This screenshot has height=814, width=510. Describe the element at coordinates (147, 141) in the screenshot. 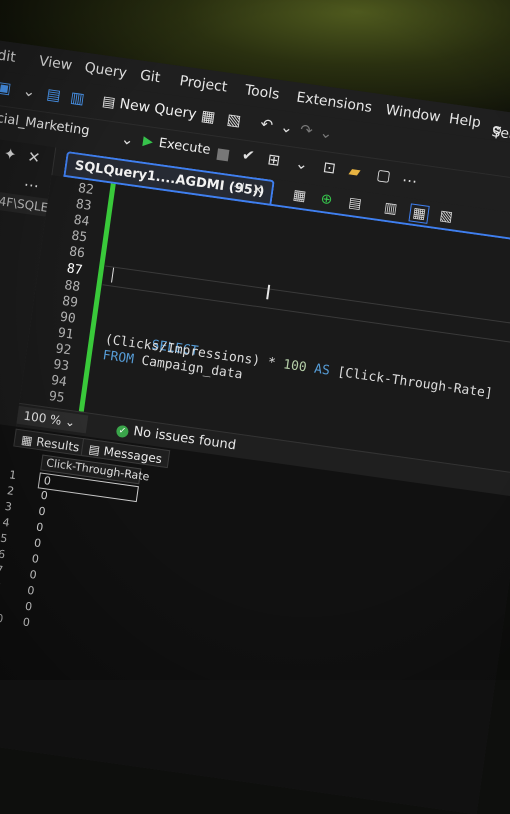

I see `play-icon: ▶` at that location.